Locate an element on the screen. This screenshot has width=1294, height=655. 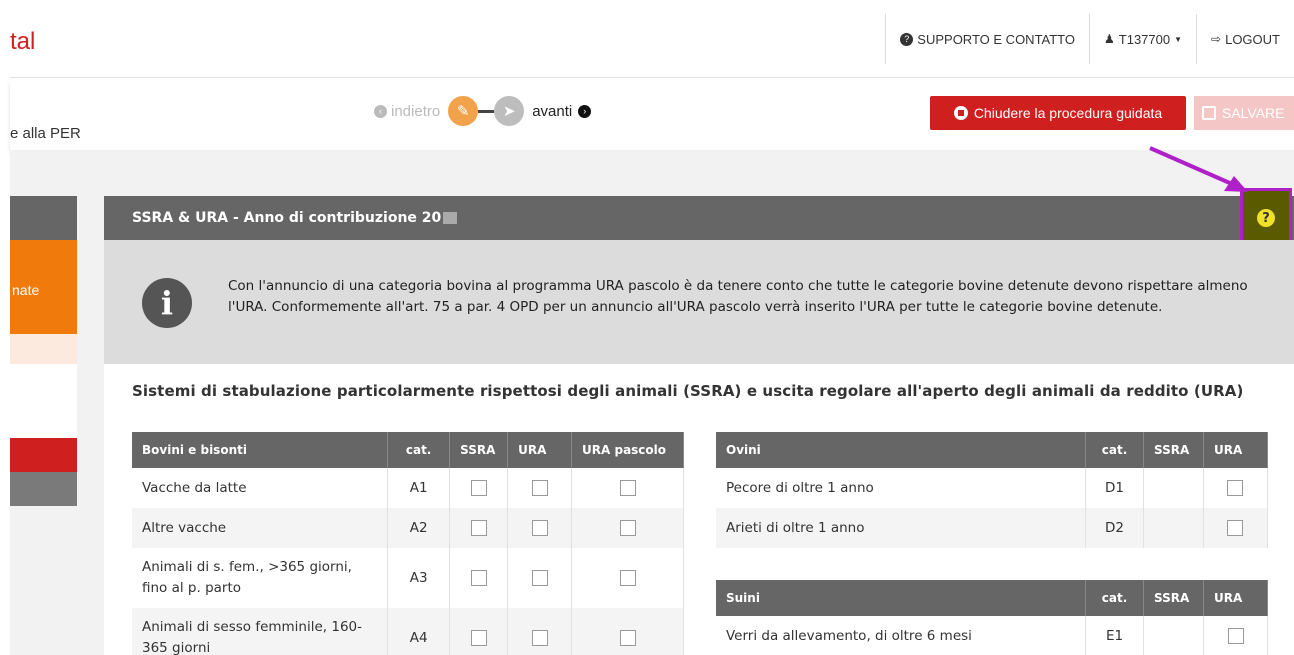
sidebar-item-active: nate is located at coordinates (43, 287).